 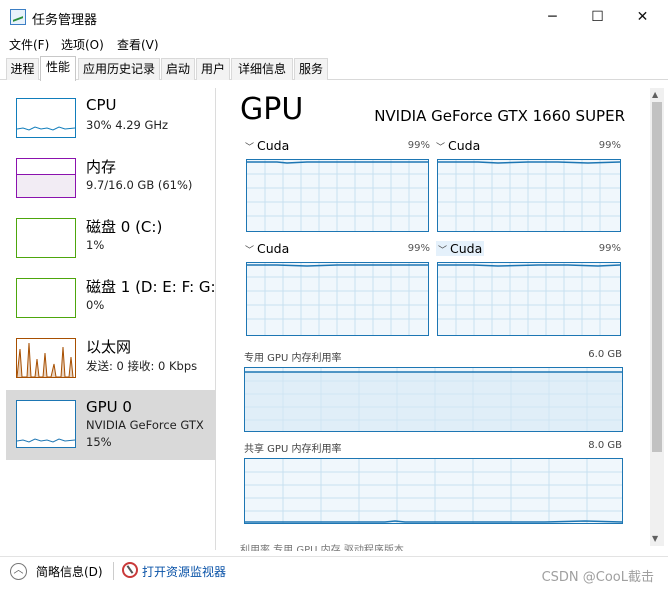 What do you see at coordinates (145, 425) in the screenshot?
I see `resource-detail: NVIDIA GeForce GTX` at bounding box center [145, 425].